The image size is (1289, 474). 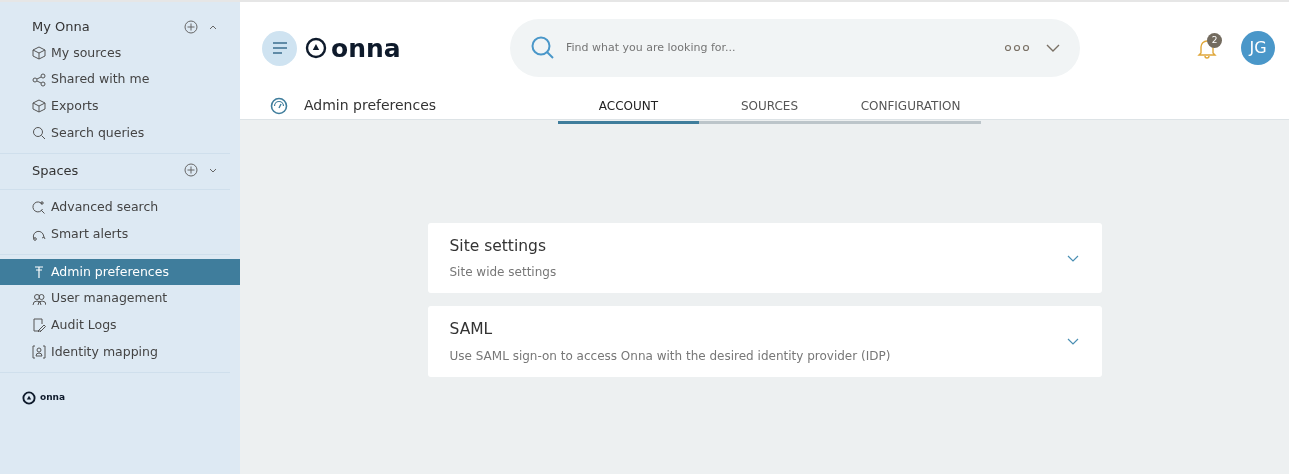 I want to click on gauge-icon, so click(x=279, y=105).